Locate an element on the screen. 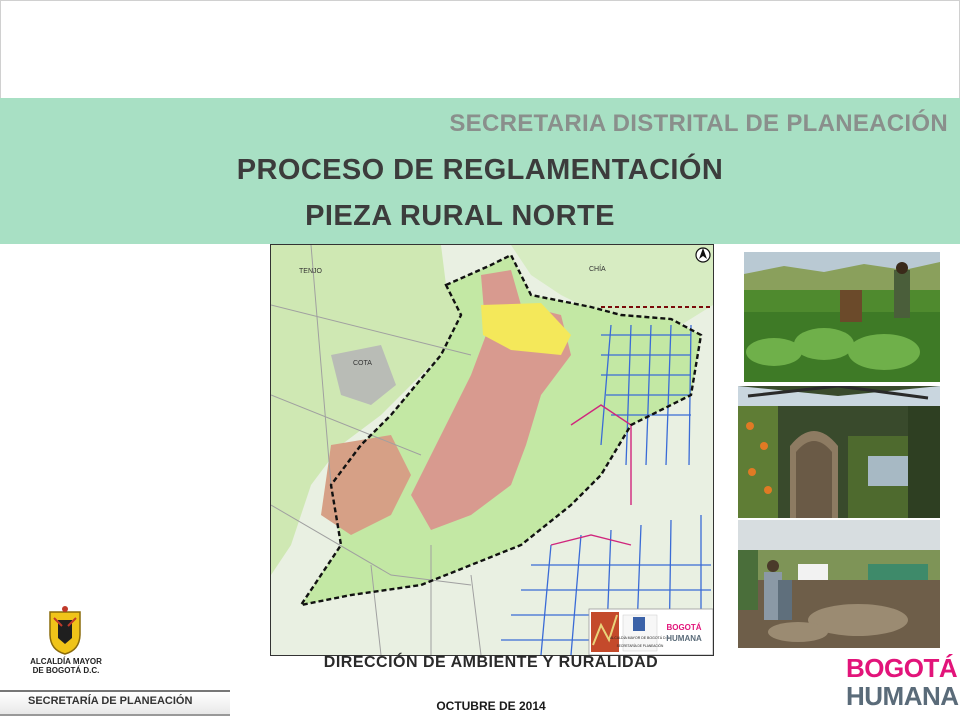  alcaldia-label: ALCALDÍA MAYOR DE BOGOTÁ D.C. is located at coordinates (66, 666).